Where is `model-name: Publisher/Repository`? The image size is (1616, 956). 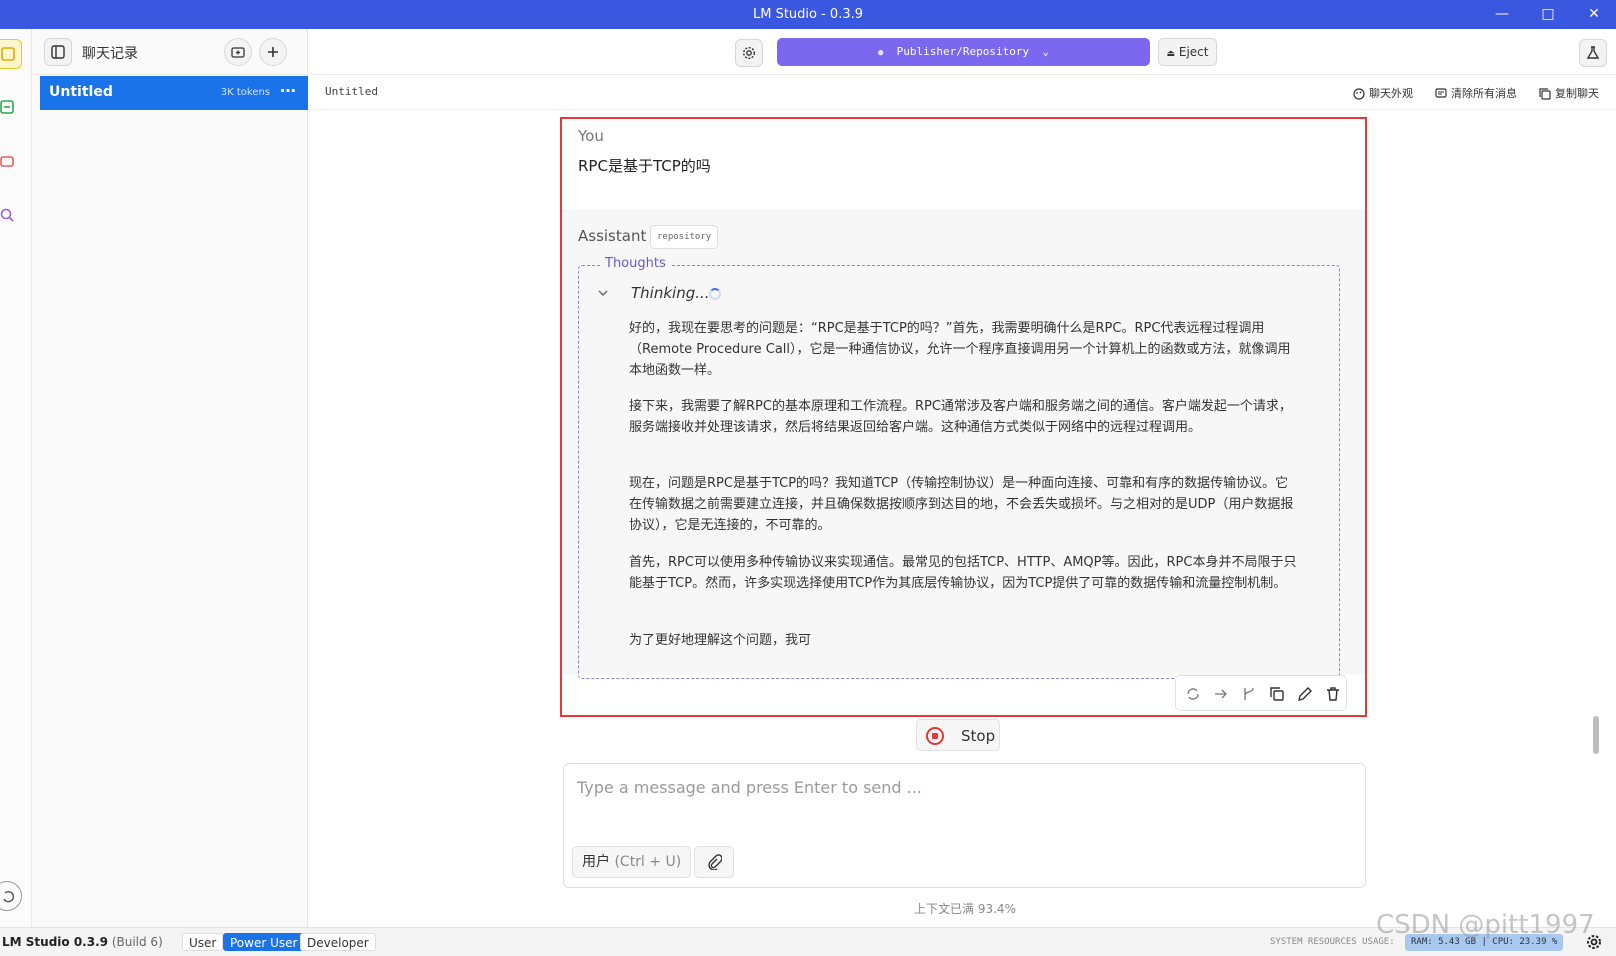 model-name: Publisher/Repository is located at coordinates (963, 51).